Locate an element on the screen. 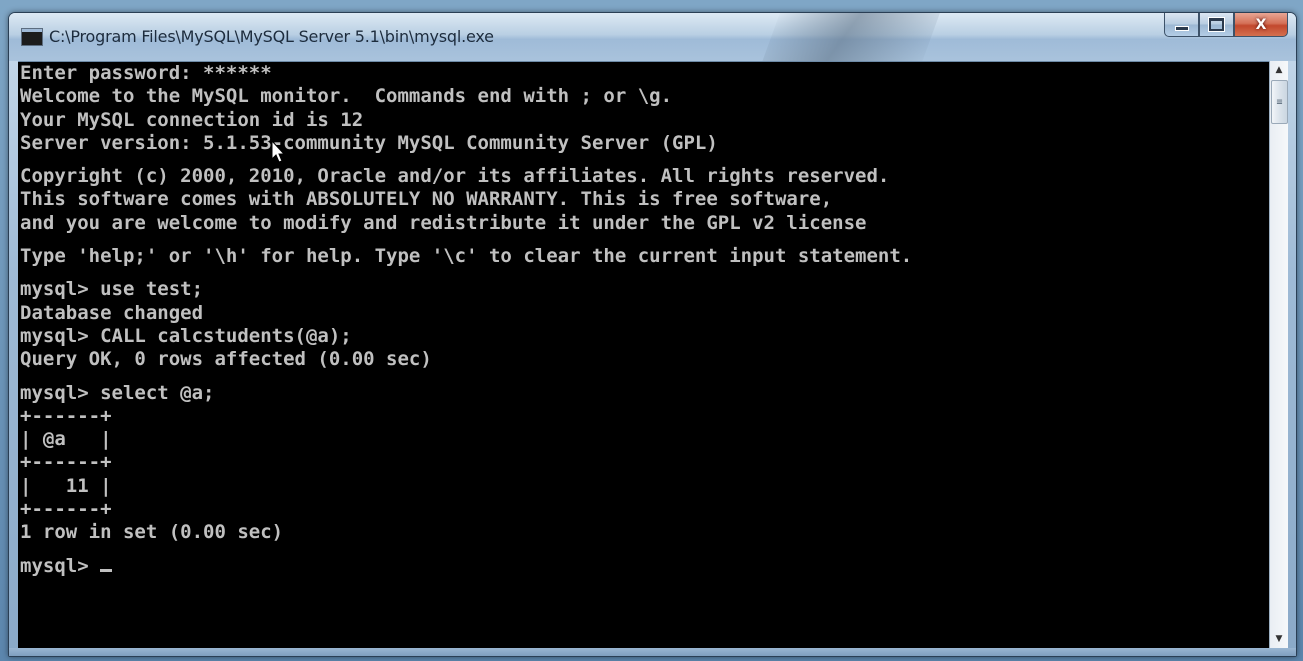 This screenshot has height=661, width=1303. arrow-up-icon: ▲ is located at coordinates (1279, 70).